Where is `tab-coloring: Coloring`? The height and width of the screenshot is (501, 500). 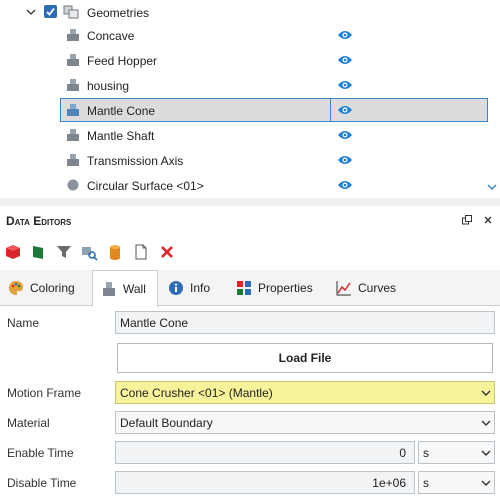 tab-coloring: Coloring is located at coordinates (50, 288).